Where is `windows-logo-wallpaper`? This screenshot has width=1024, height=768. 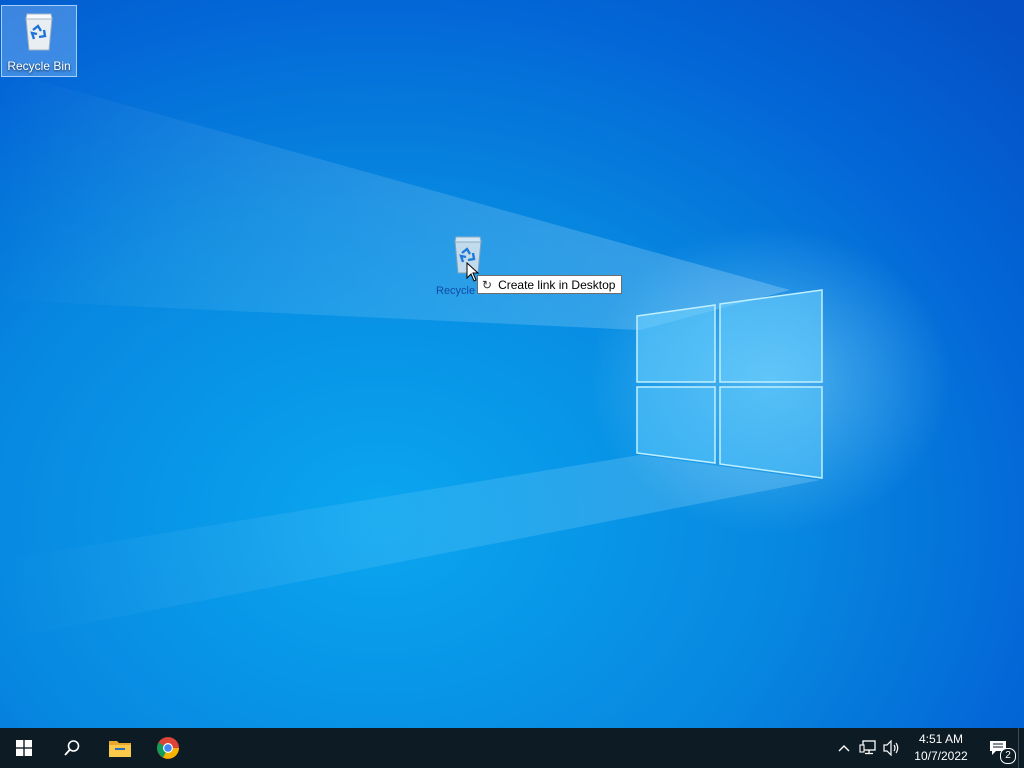
windows-logo-wallpaper is located at coordinates (729, 384).